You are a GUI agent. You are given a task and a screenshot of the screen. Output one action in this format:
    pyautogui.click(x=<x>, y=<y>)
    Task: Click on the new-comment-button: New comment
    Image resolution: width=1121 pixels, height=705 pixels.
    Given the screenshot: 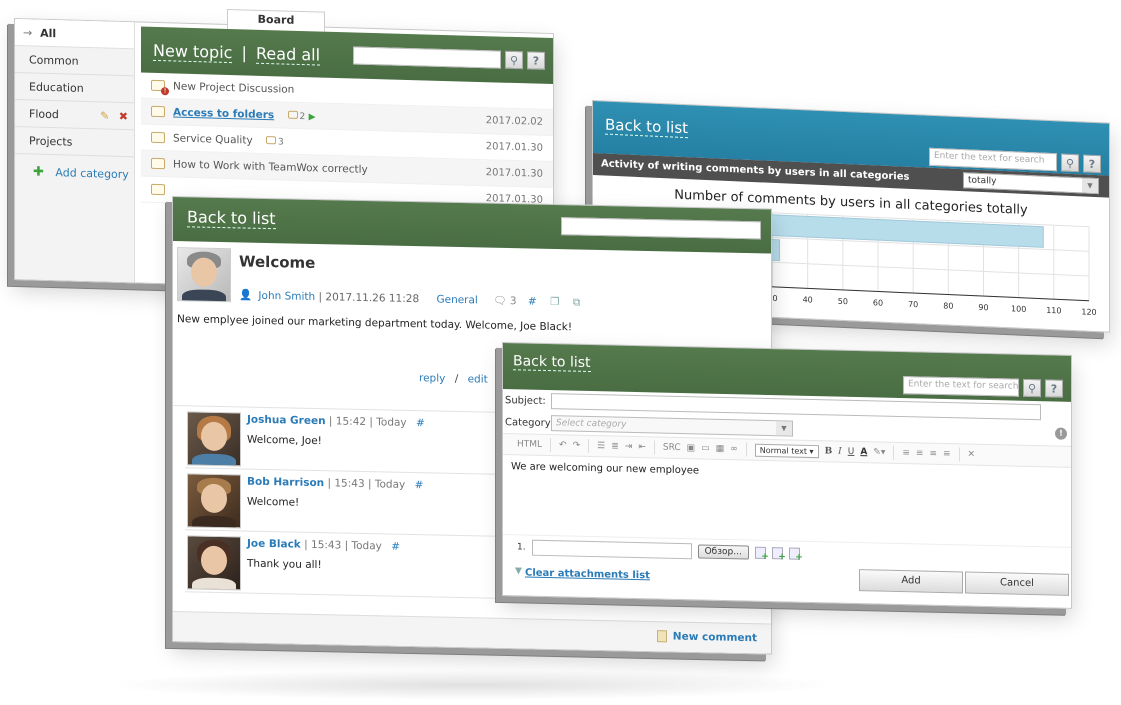 What is the action you would take?
    pyautogui.click(x=706, y=637)
    